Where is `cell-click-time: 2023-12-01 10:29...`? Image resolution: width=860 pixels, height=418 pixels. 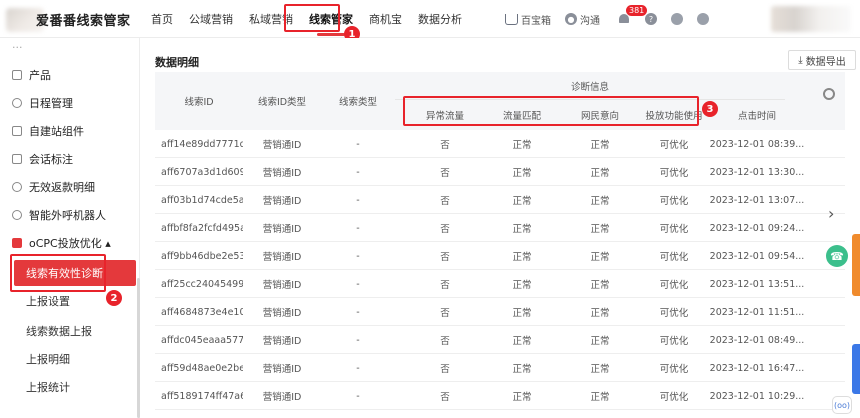 cell-click-time: 2023-12-01 10:29... is located at coordinates (757, 396).